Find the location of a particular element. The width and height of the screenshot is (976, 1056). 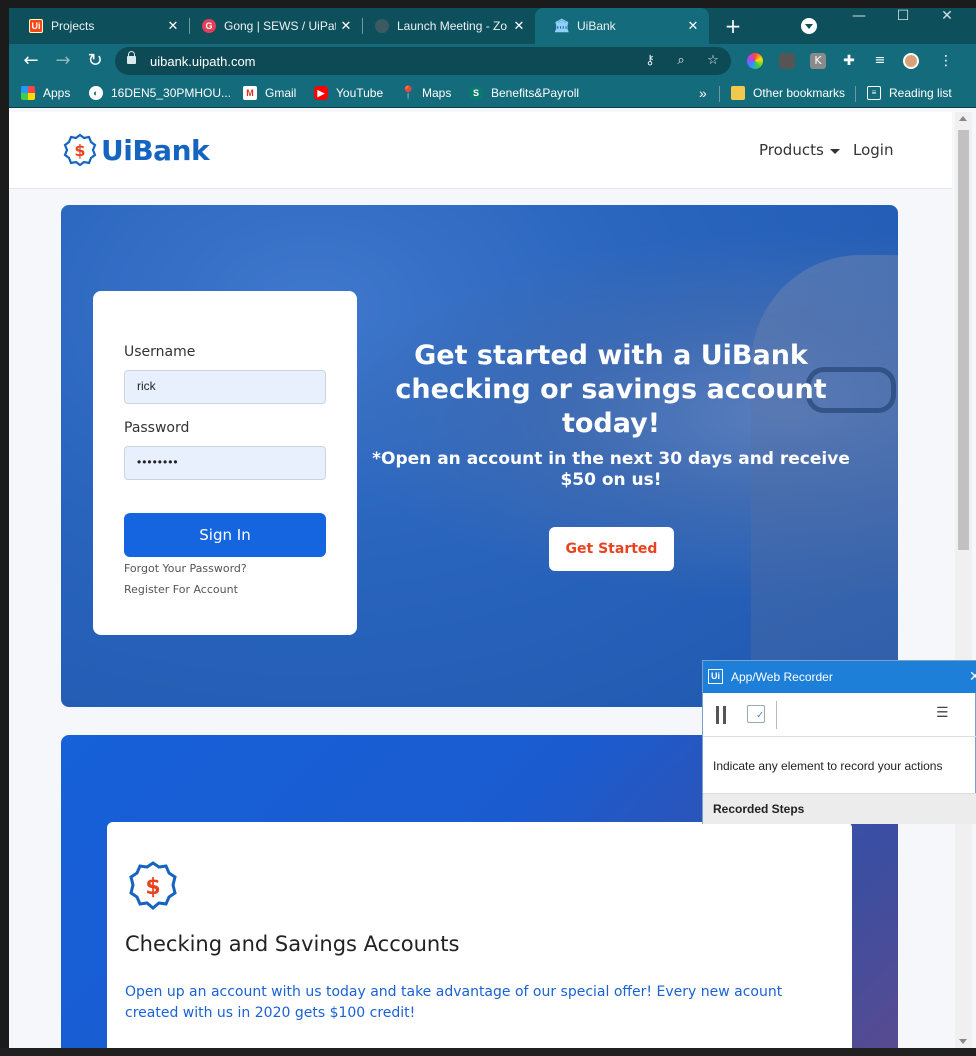

scroll-up-icon is located at coordinates (963, 118).